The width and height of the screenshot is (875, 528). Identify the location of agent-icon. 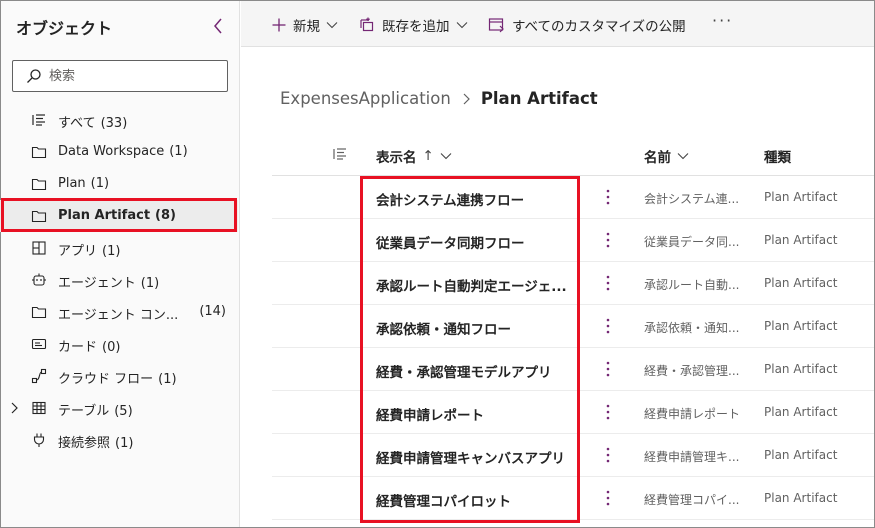
(39, 279).